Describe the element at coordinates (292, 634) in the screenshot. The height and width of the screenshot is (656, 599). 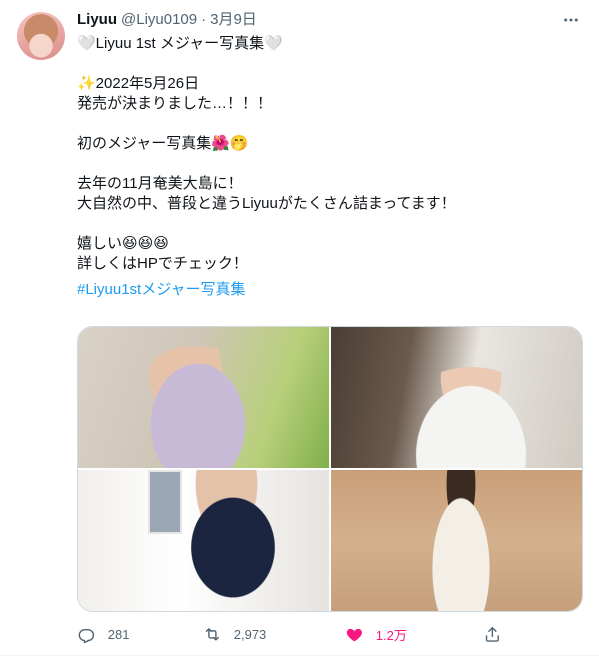
I see `tweet-actions: 281 2,973 1.2万` at that location.